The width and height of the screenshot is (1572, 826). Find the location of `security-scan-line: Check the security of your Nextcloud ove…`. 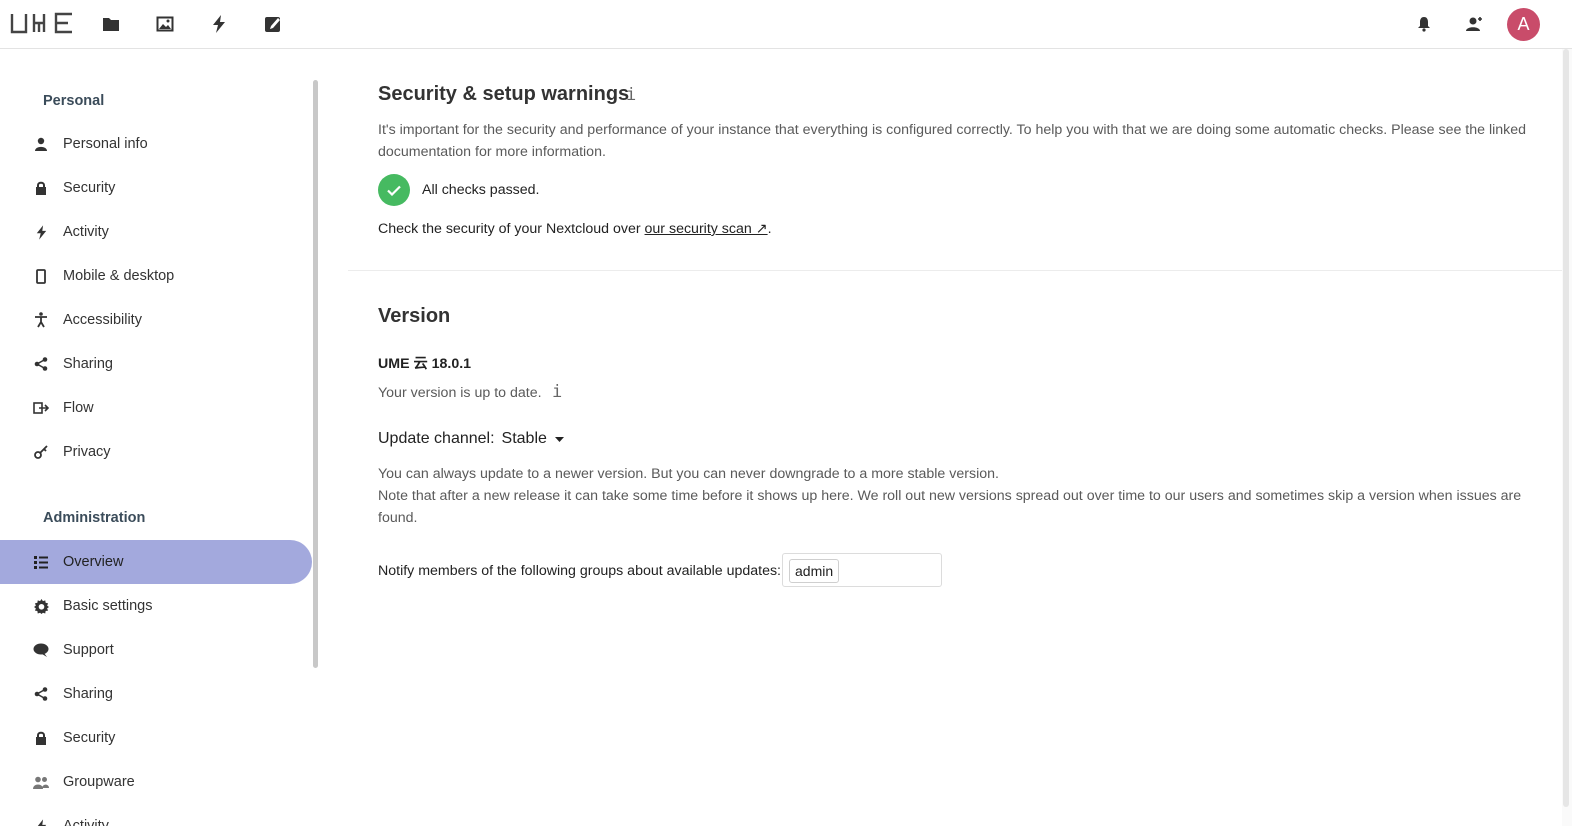

security-scan-line: Check the security of your Nextcloud ove… is located at coordinates (575, 229).